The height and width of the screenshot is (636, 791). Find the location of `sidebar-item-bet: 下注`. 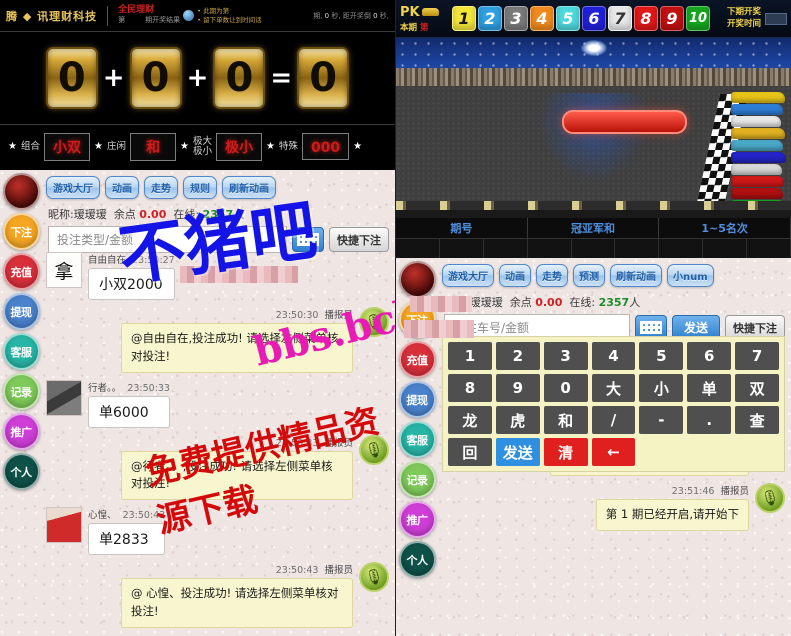

sidebar-item-bet: 下注 is located at coordinates (21, 231).